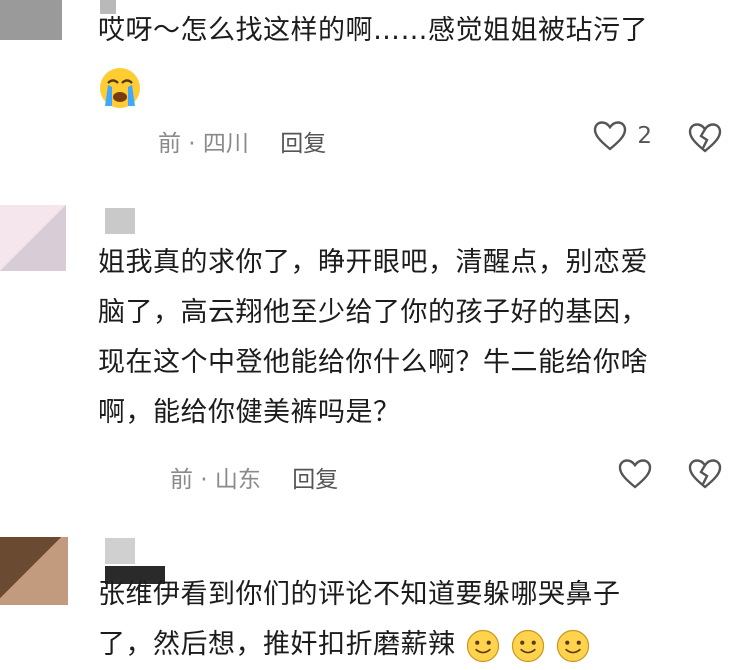 This screenshot has width=732, height=670. What do you see at coordinates (373, 262) in the screenshot?
I see `comment-line: 姐我真的求你了，睁开眼吧，清醒点，别恋爱` at bounding box center [373, 262].